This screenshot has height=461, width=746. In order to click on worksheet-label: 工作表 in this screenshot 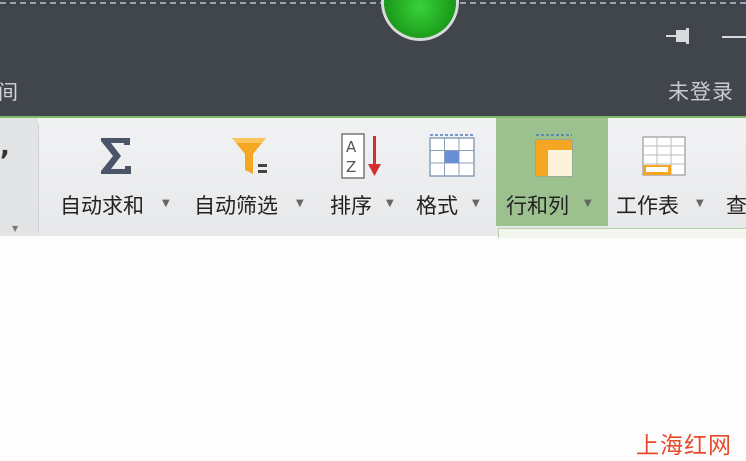, I will do `click(647, 206)`.